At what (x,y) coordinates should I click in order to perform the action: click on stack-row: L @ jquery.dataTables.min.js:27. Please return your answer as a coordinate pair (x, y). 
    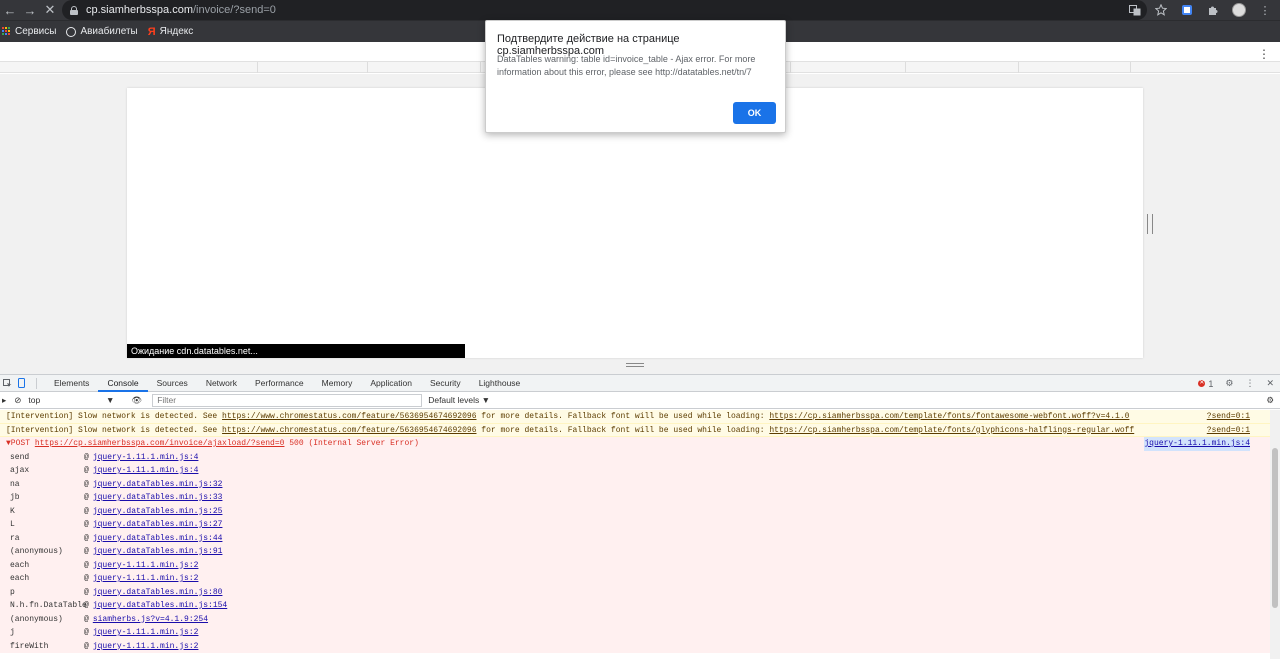
    Looking at the image, I should click on (635, 525).